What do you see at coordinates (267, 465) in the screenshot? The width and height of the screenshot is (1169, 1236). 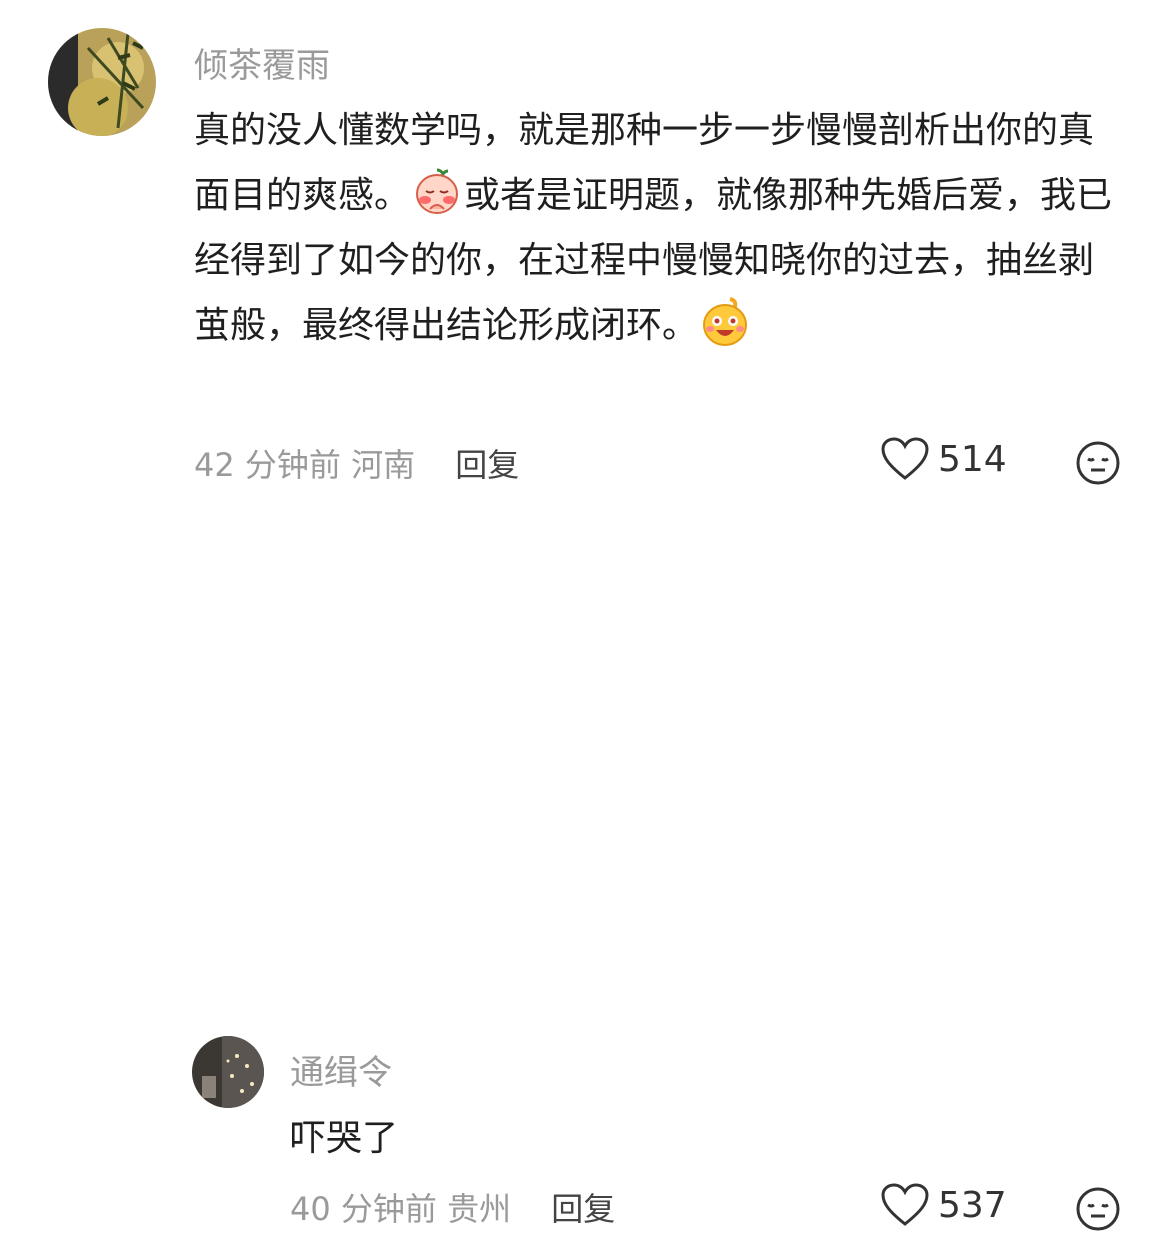 I see `comment-time: 42 分钟前` at bounding box center [267, 465].